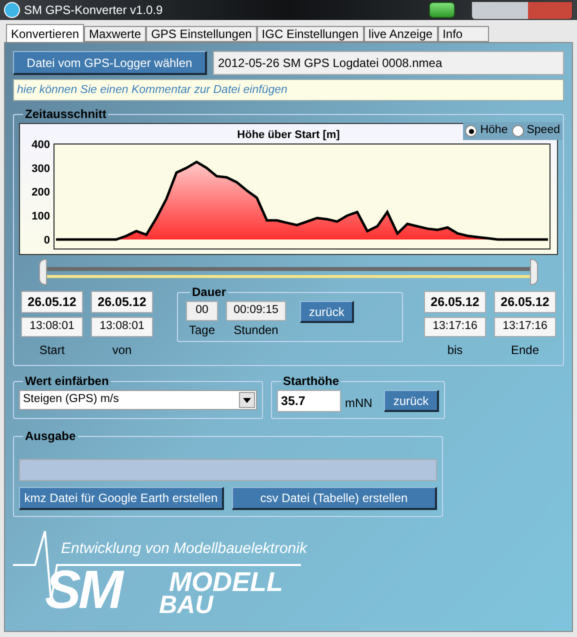 This screenshot has height=637, width=577. I want to click on unit-label: mNN, so click(358, 403).